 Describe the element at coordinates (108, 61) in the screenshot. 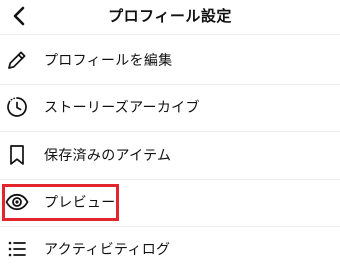

I see `menu-item-label: プロフィールを編集` at that location.